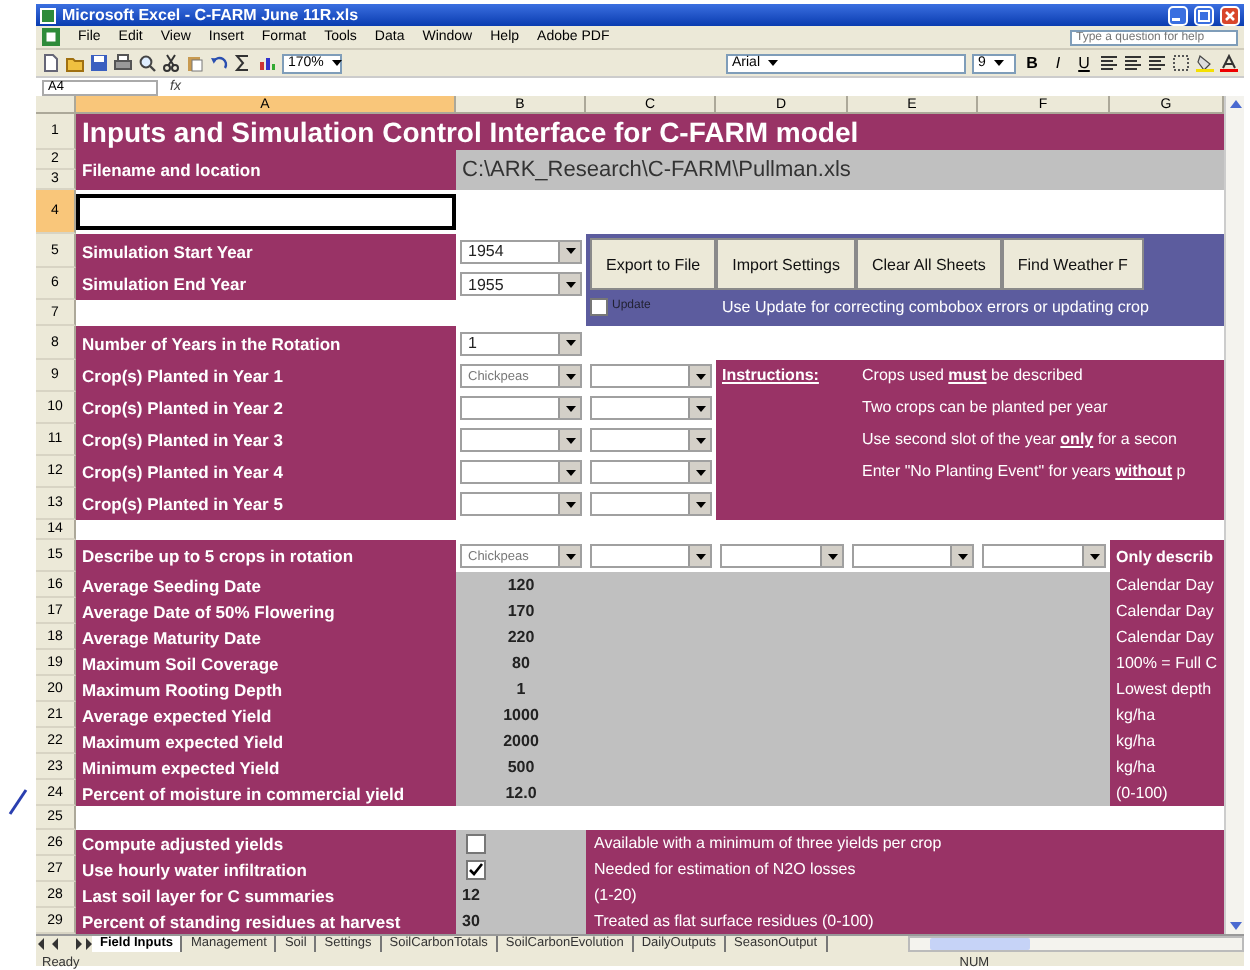  What do you see at coordinates (1167, 793) in the screenshot?
I see `unit-text: (0-100)` at bounding box center [1167, 793].